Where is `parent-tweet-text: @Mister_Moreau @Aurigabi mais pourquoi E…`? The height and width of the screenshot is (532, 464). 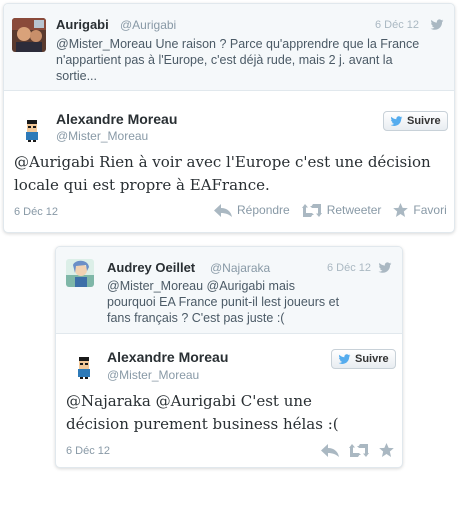 parent-tweet-text: @Mister_Moreau @Aurigabi mais pourquoi E… is located at coordinates (223, 302).